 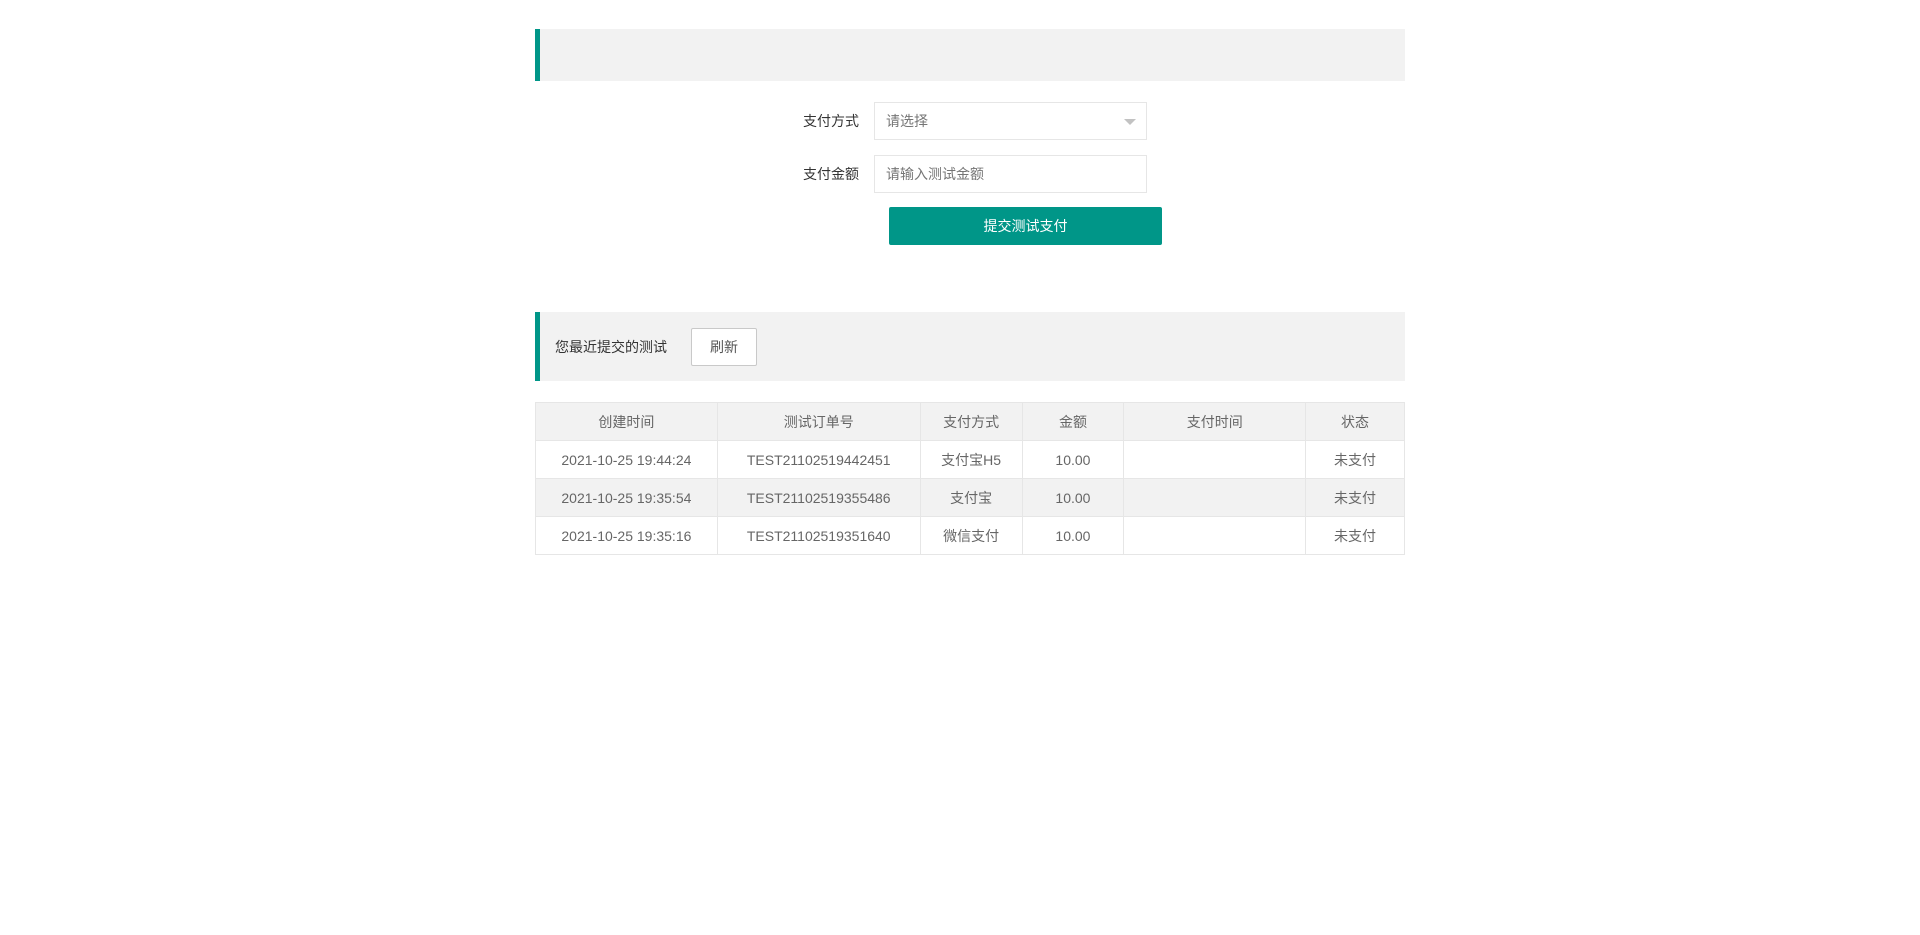 What do you see at coordinates (626, 535) in the screenshot?
I see `cell-created-time: 2021-10-25 19:35:16` at bounding box center [626, 535].